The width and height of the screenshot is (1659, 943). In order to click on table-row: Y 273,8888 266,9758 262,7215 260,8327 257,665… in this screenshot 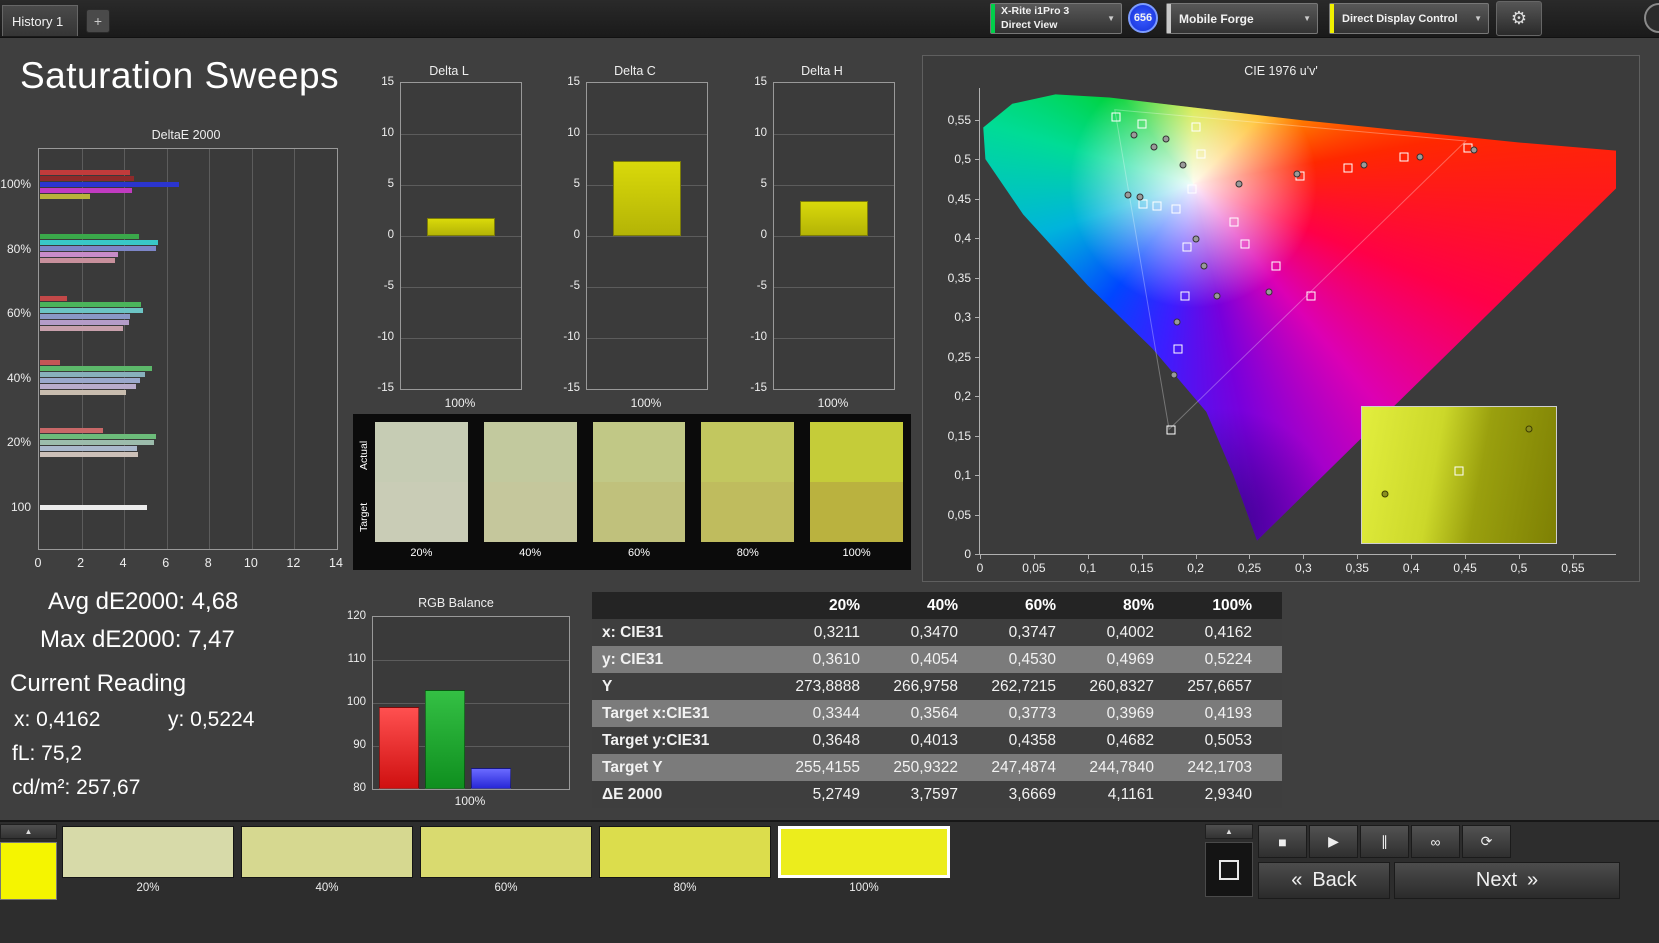, I will do `click(937, 686)`.